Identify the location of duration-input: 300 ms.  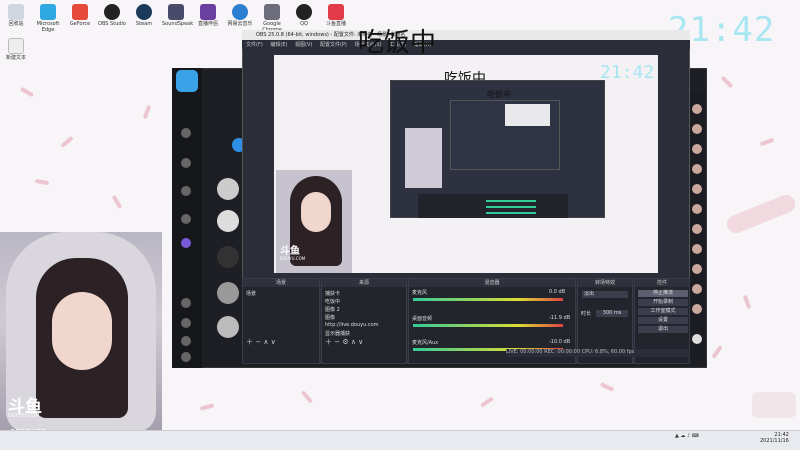
(612, 313).